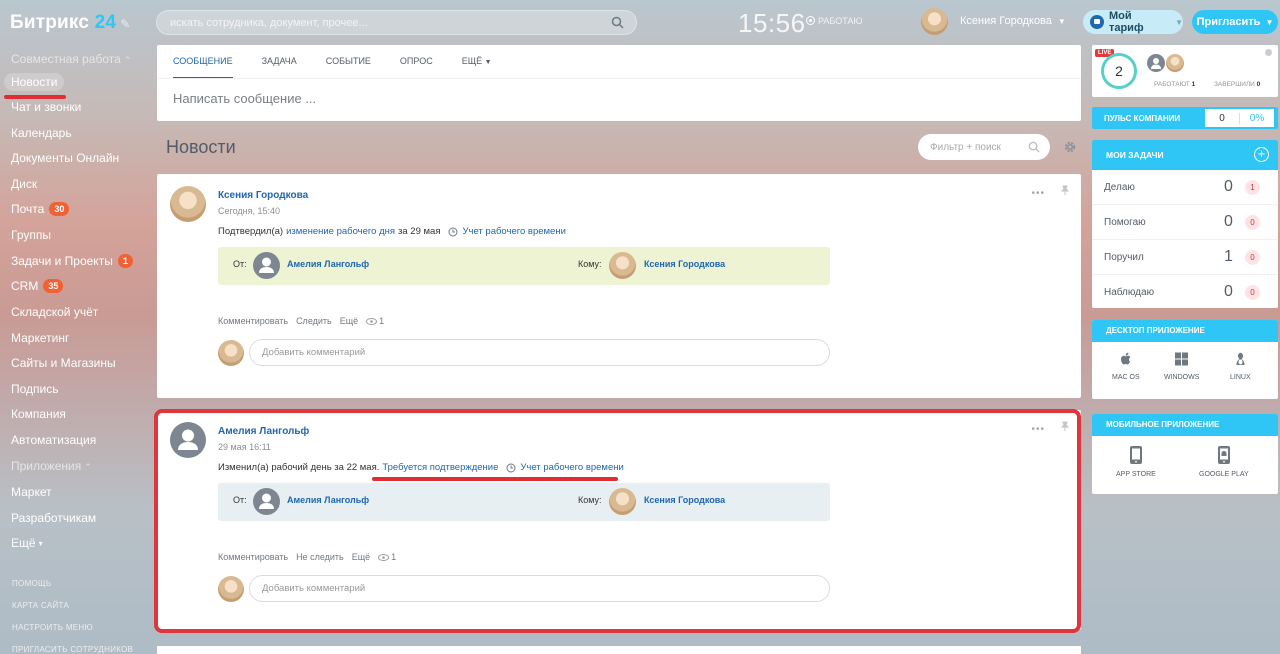  What do you see at coordinates (622, 265) in the screenshot?
I see `recipient-avatar` at bounding box center [622, 265].